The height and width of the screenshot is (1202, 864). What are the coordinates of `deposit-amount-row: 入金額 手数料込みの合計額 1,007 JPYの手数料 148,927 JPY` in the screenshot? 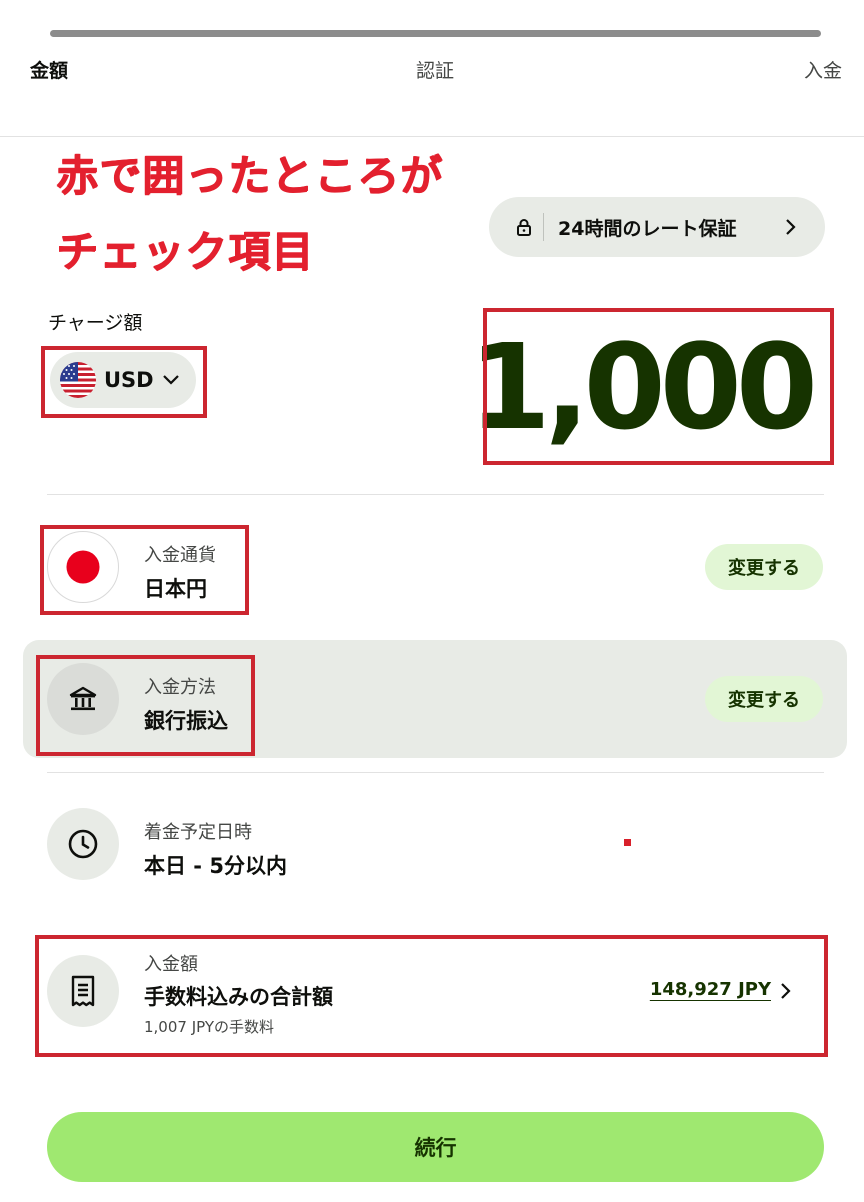 It's located at (435, 992).